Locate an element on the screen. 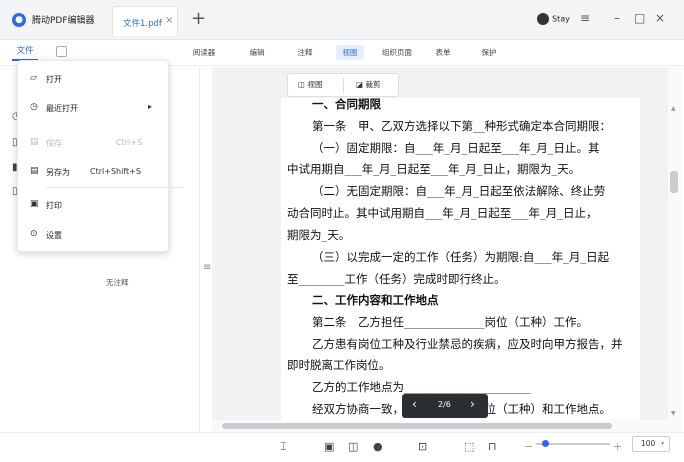  no-annotations-text: 无注释 is located at coordinates (117, 282).